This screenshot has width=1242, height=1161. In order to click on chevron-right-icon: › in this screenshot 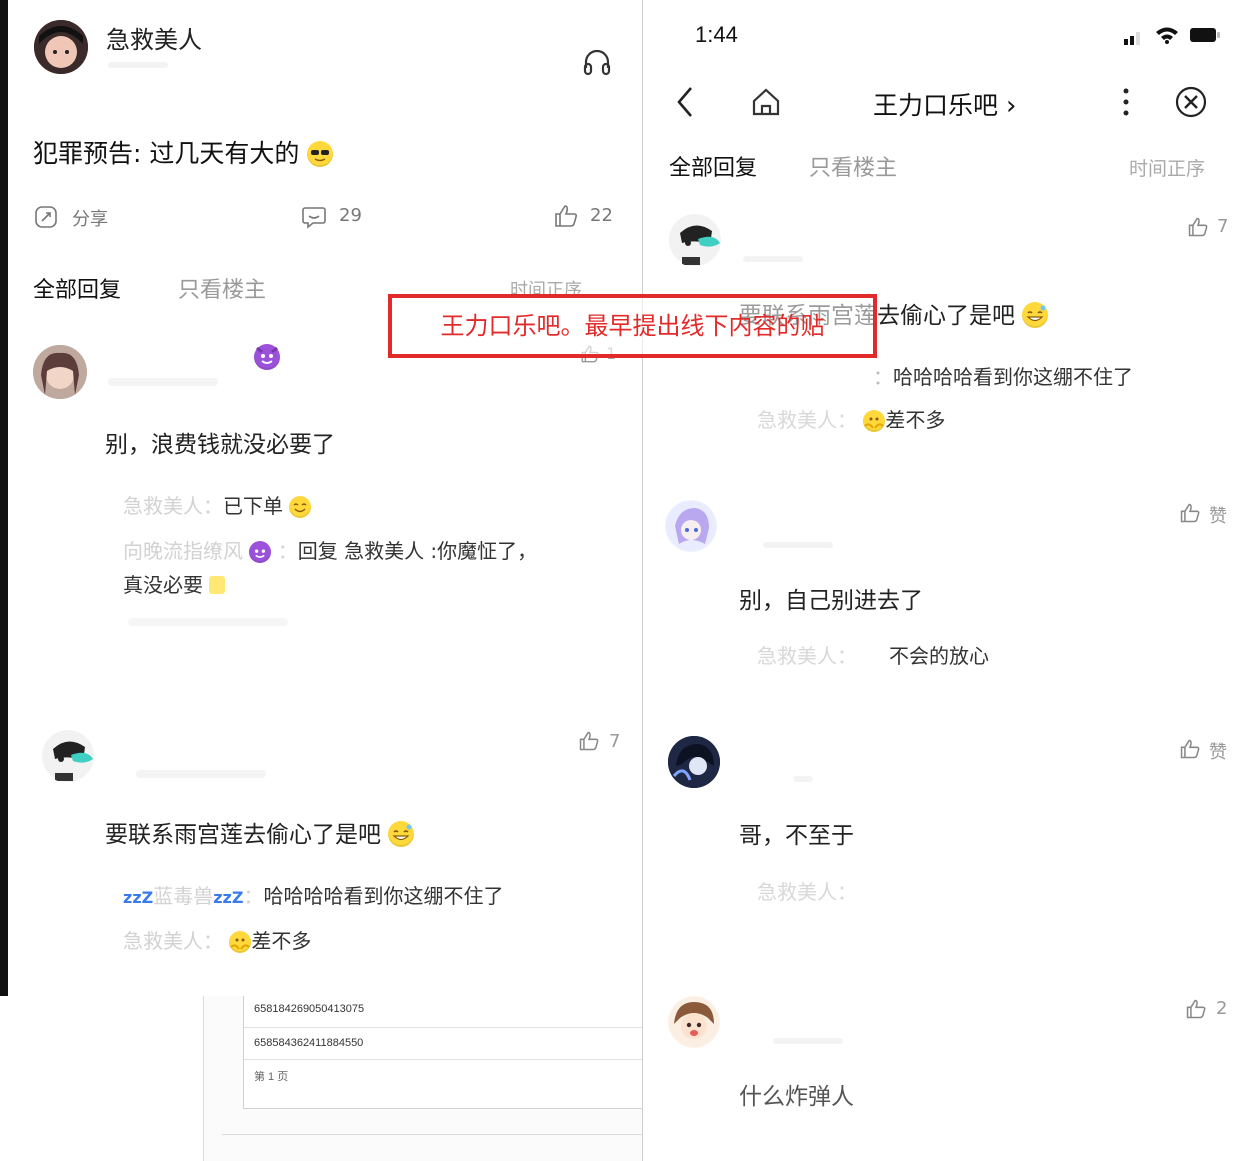, I will do `click(1011, 106)`.